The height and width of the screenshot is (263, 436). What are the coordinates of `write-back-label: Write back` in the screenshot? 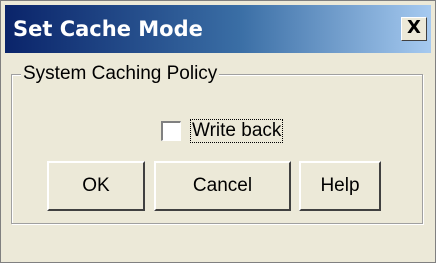 It's located at (236, 131).